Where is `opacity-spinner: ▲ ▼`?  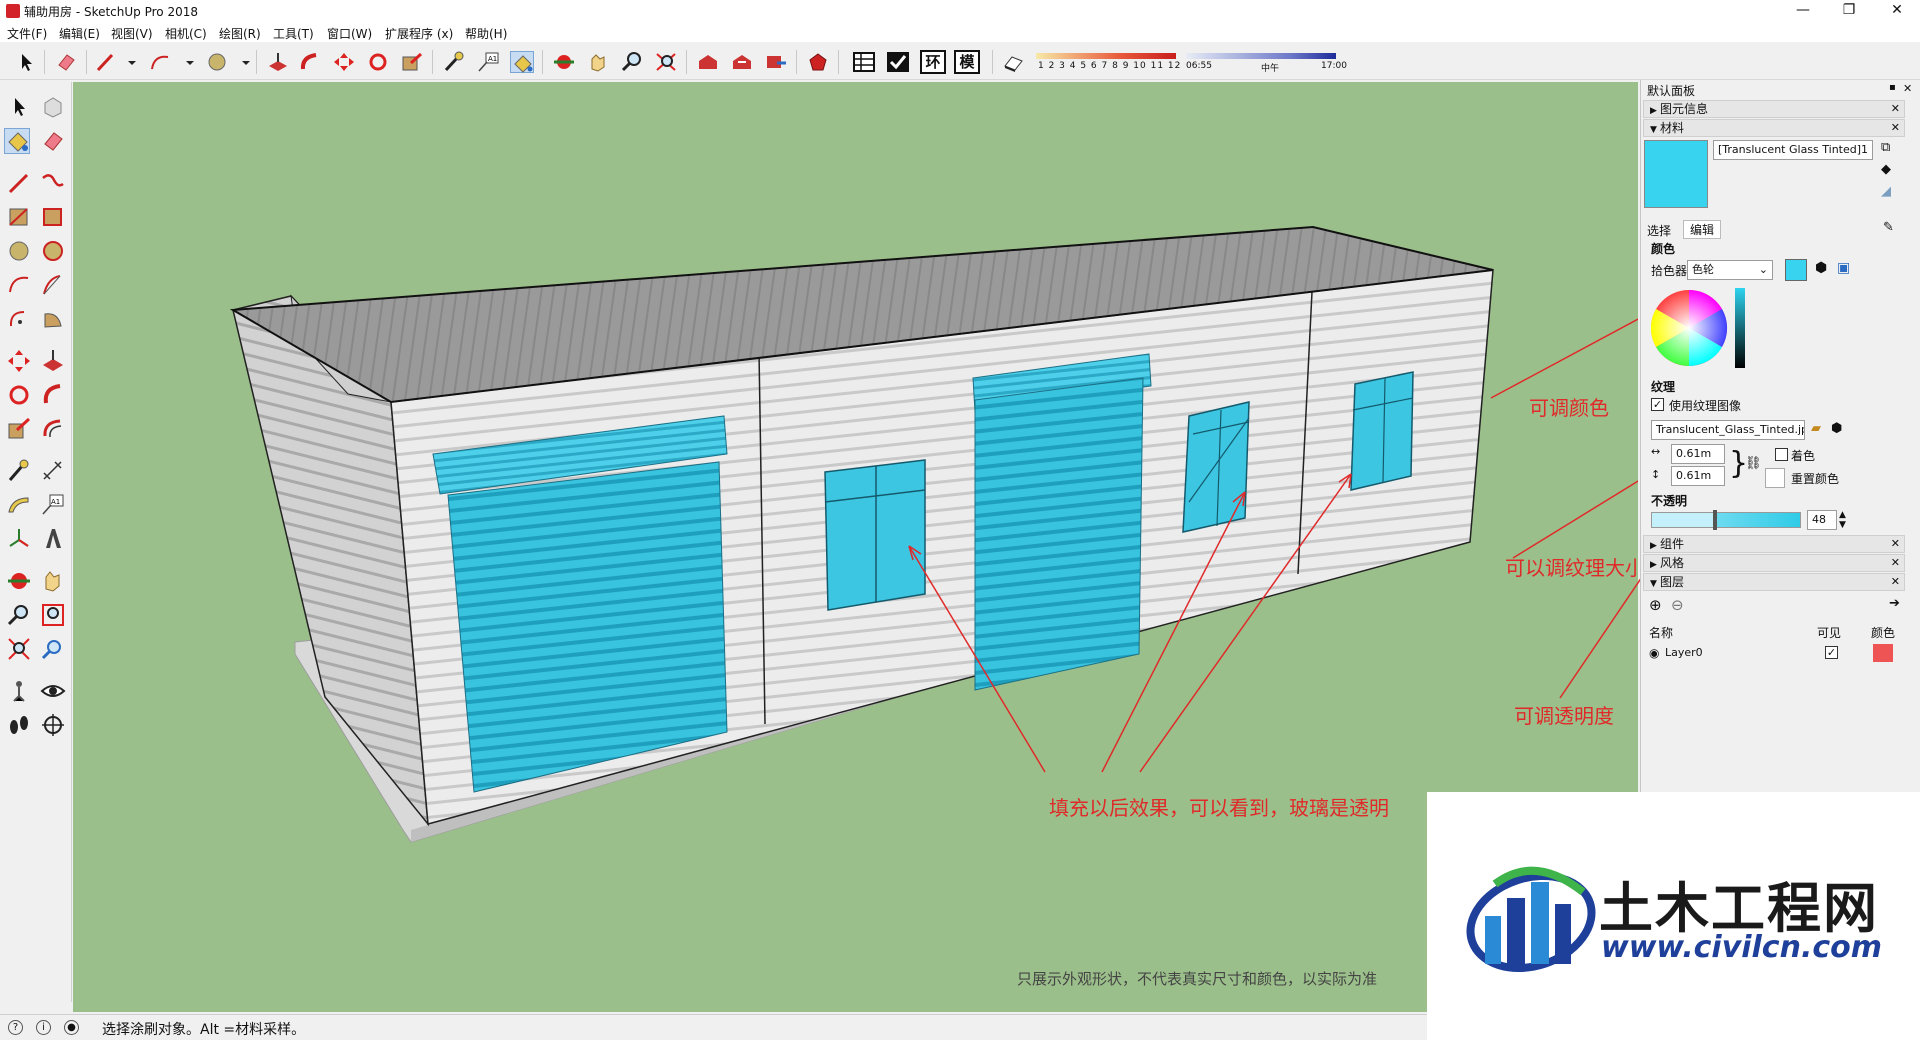 opacity-spinner: ▲ ▼ is located at coordinates (1842, 520).